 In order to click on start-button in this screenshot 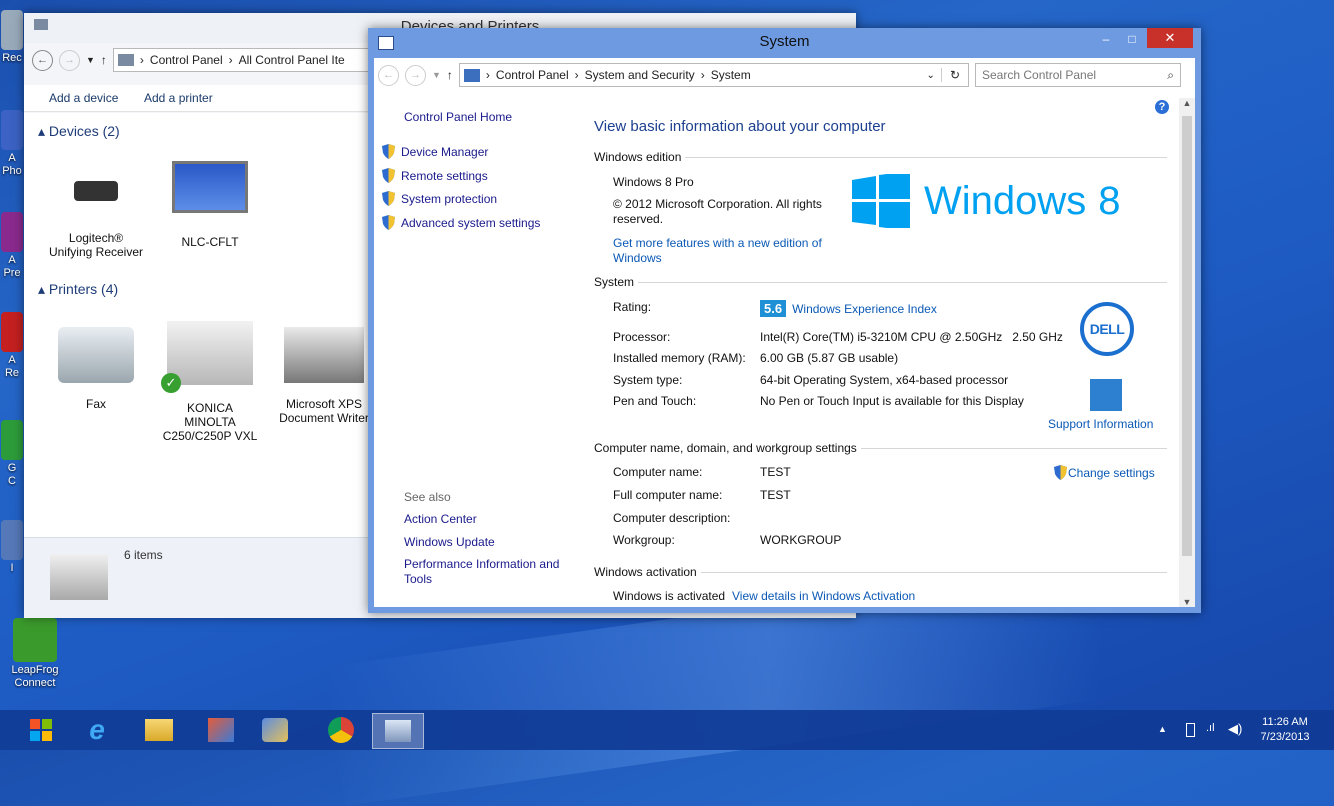, I will do `click(41, 730)`.